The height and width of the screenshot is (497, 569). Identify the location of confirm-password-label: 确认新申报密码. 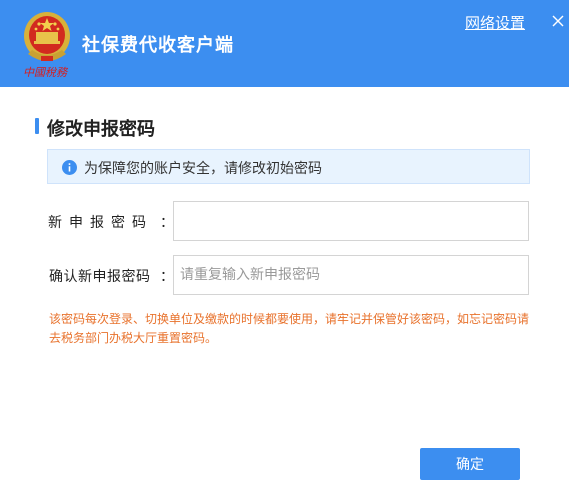
(100, 277).